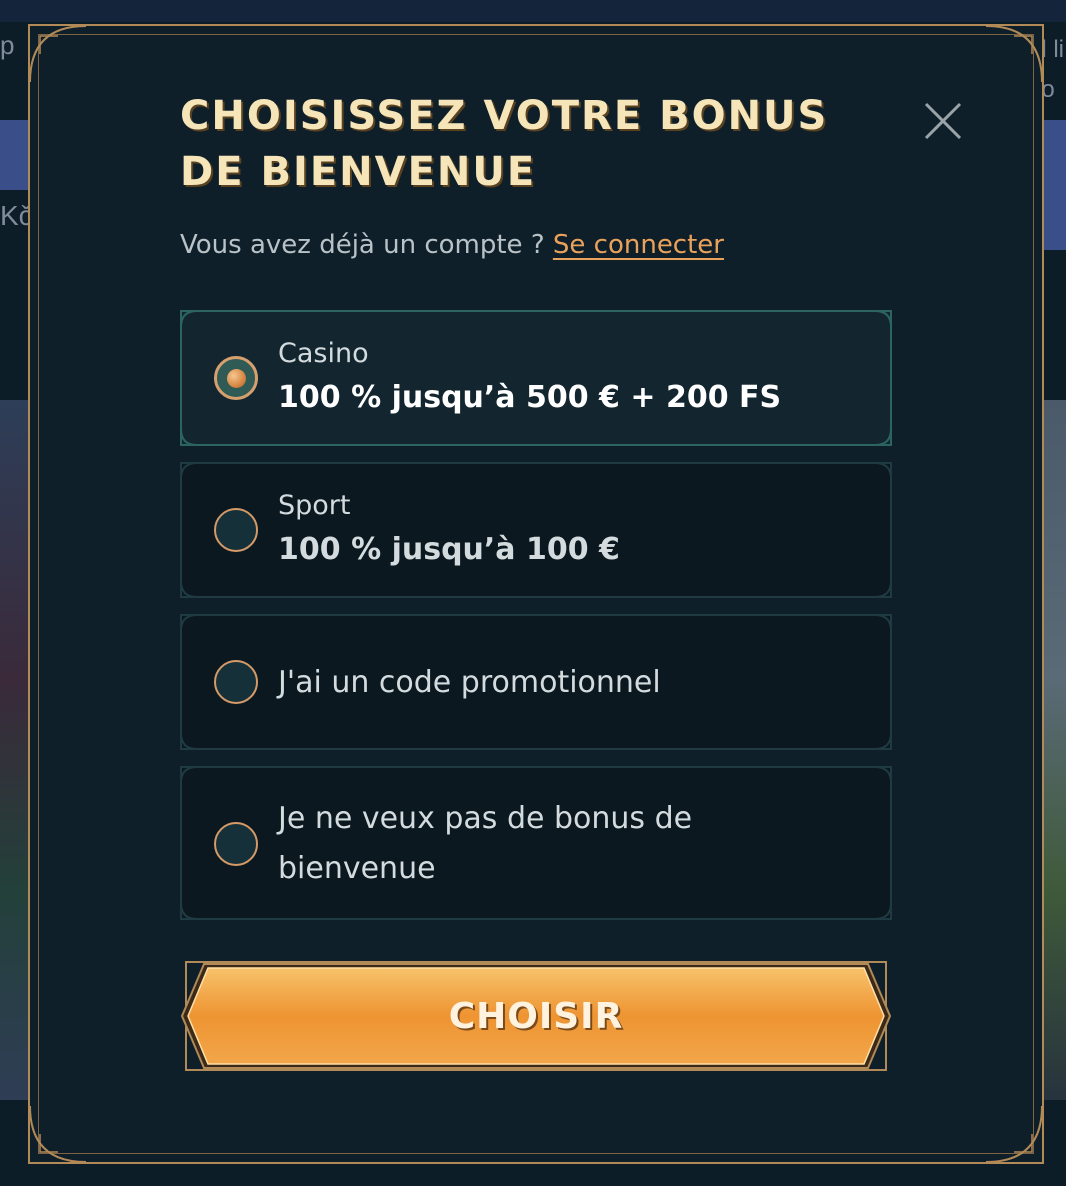 This screenshot has width=1066, height=1186. I want to click on radio-promo-code, so click(236, 682).